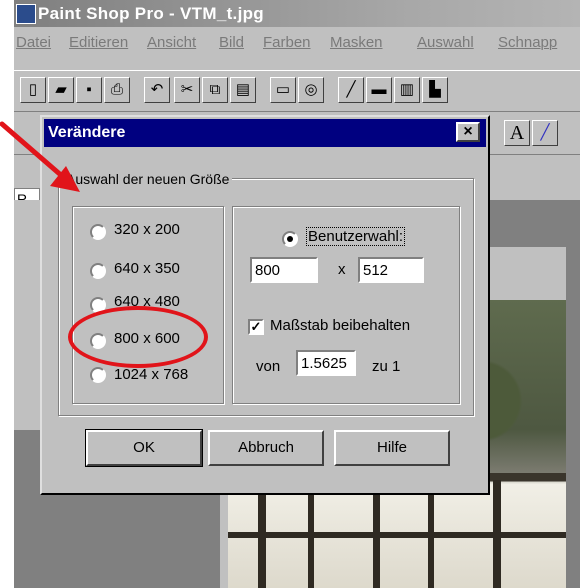  What do you see at coordinates (386, 366) in the screenshot?
I see `to-label: zu 1` at bounding box center [386, 366].